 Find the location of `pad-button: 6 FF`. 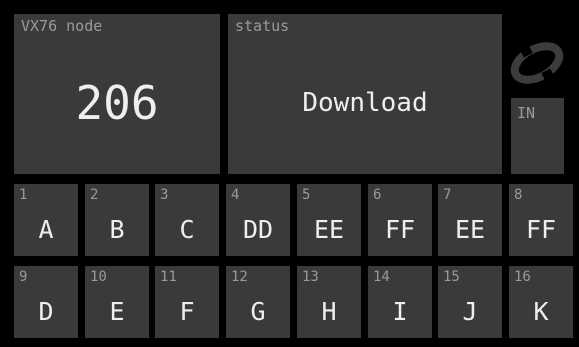

pad-button: 6 FF is located at coordinates (400, 220).